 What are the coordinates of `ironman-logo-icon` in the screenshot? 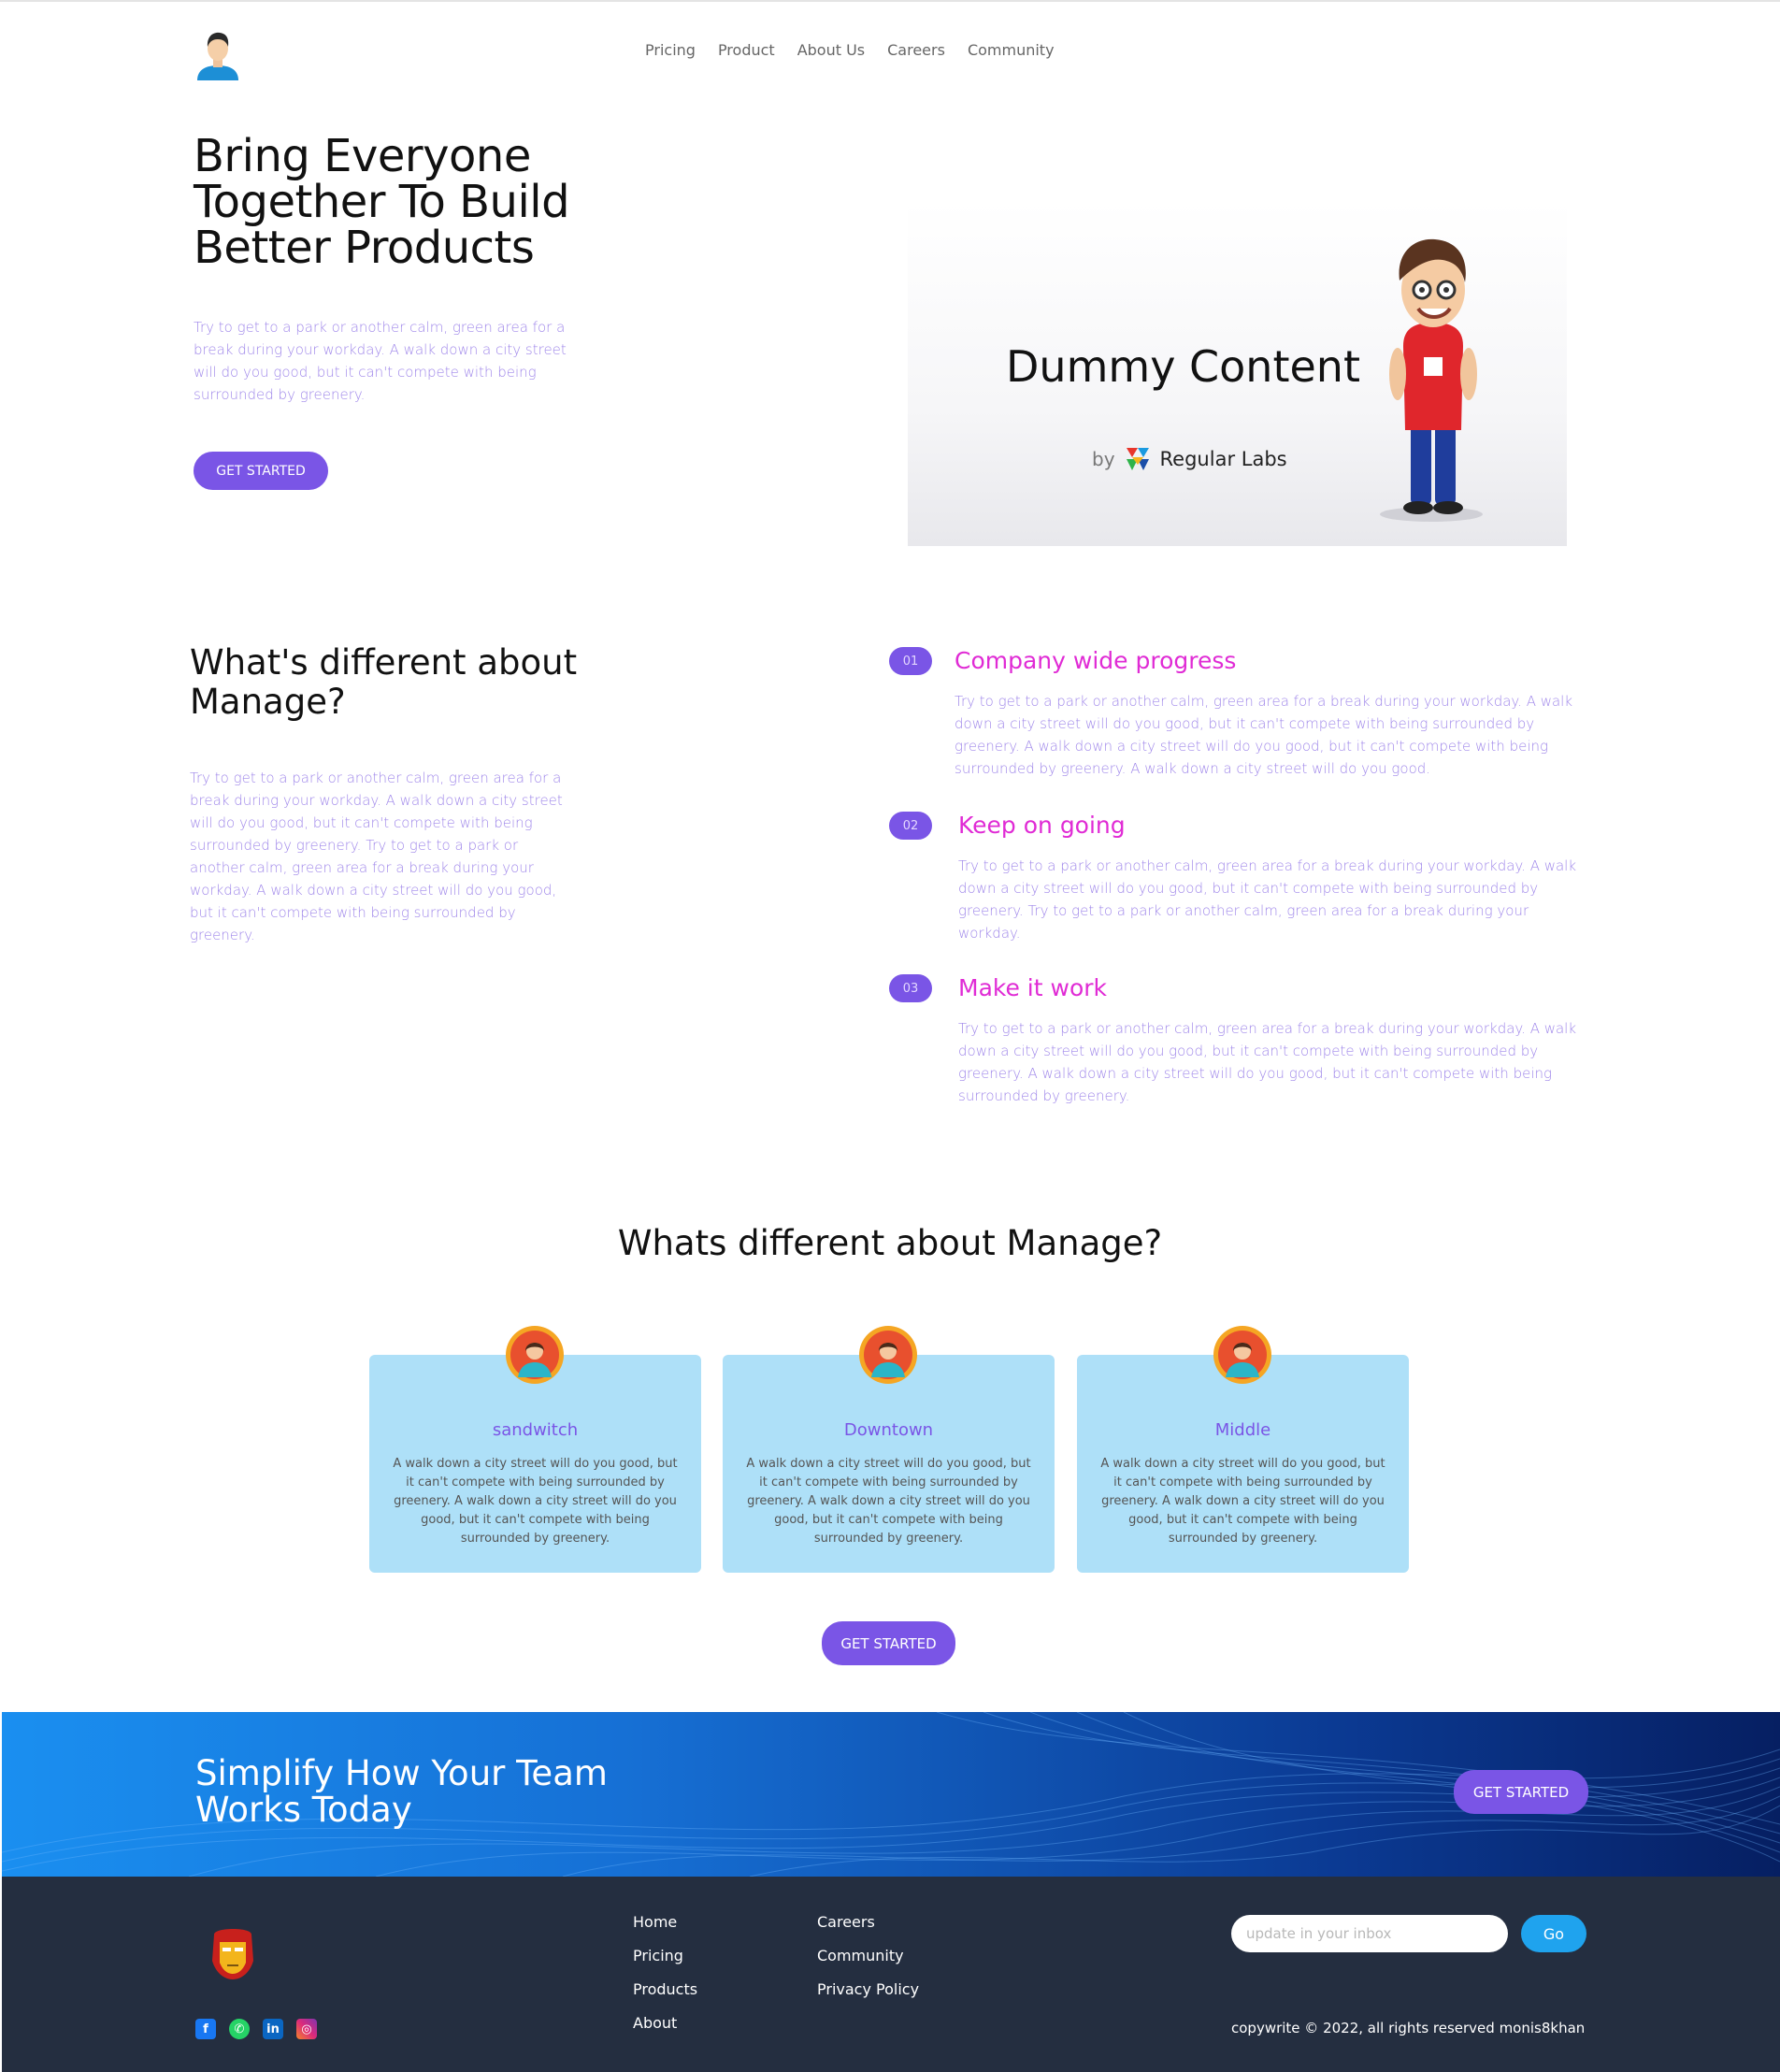 It's located at (233, 1953).